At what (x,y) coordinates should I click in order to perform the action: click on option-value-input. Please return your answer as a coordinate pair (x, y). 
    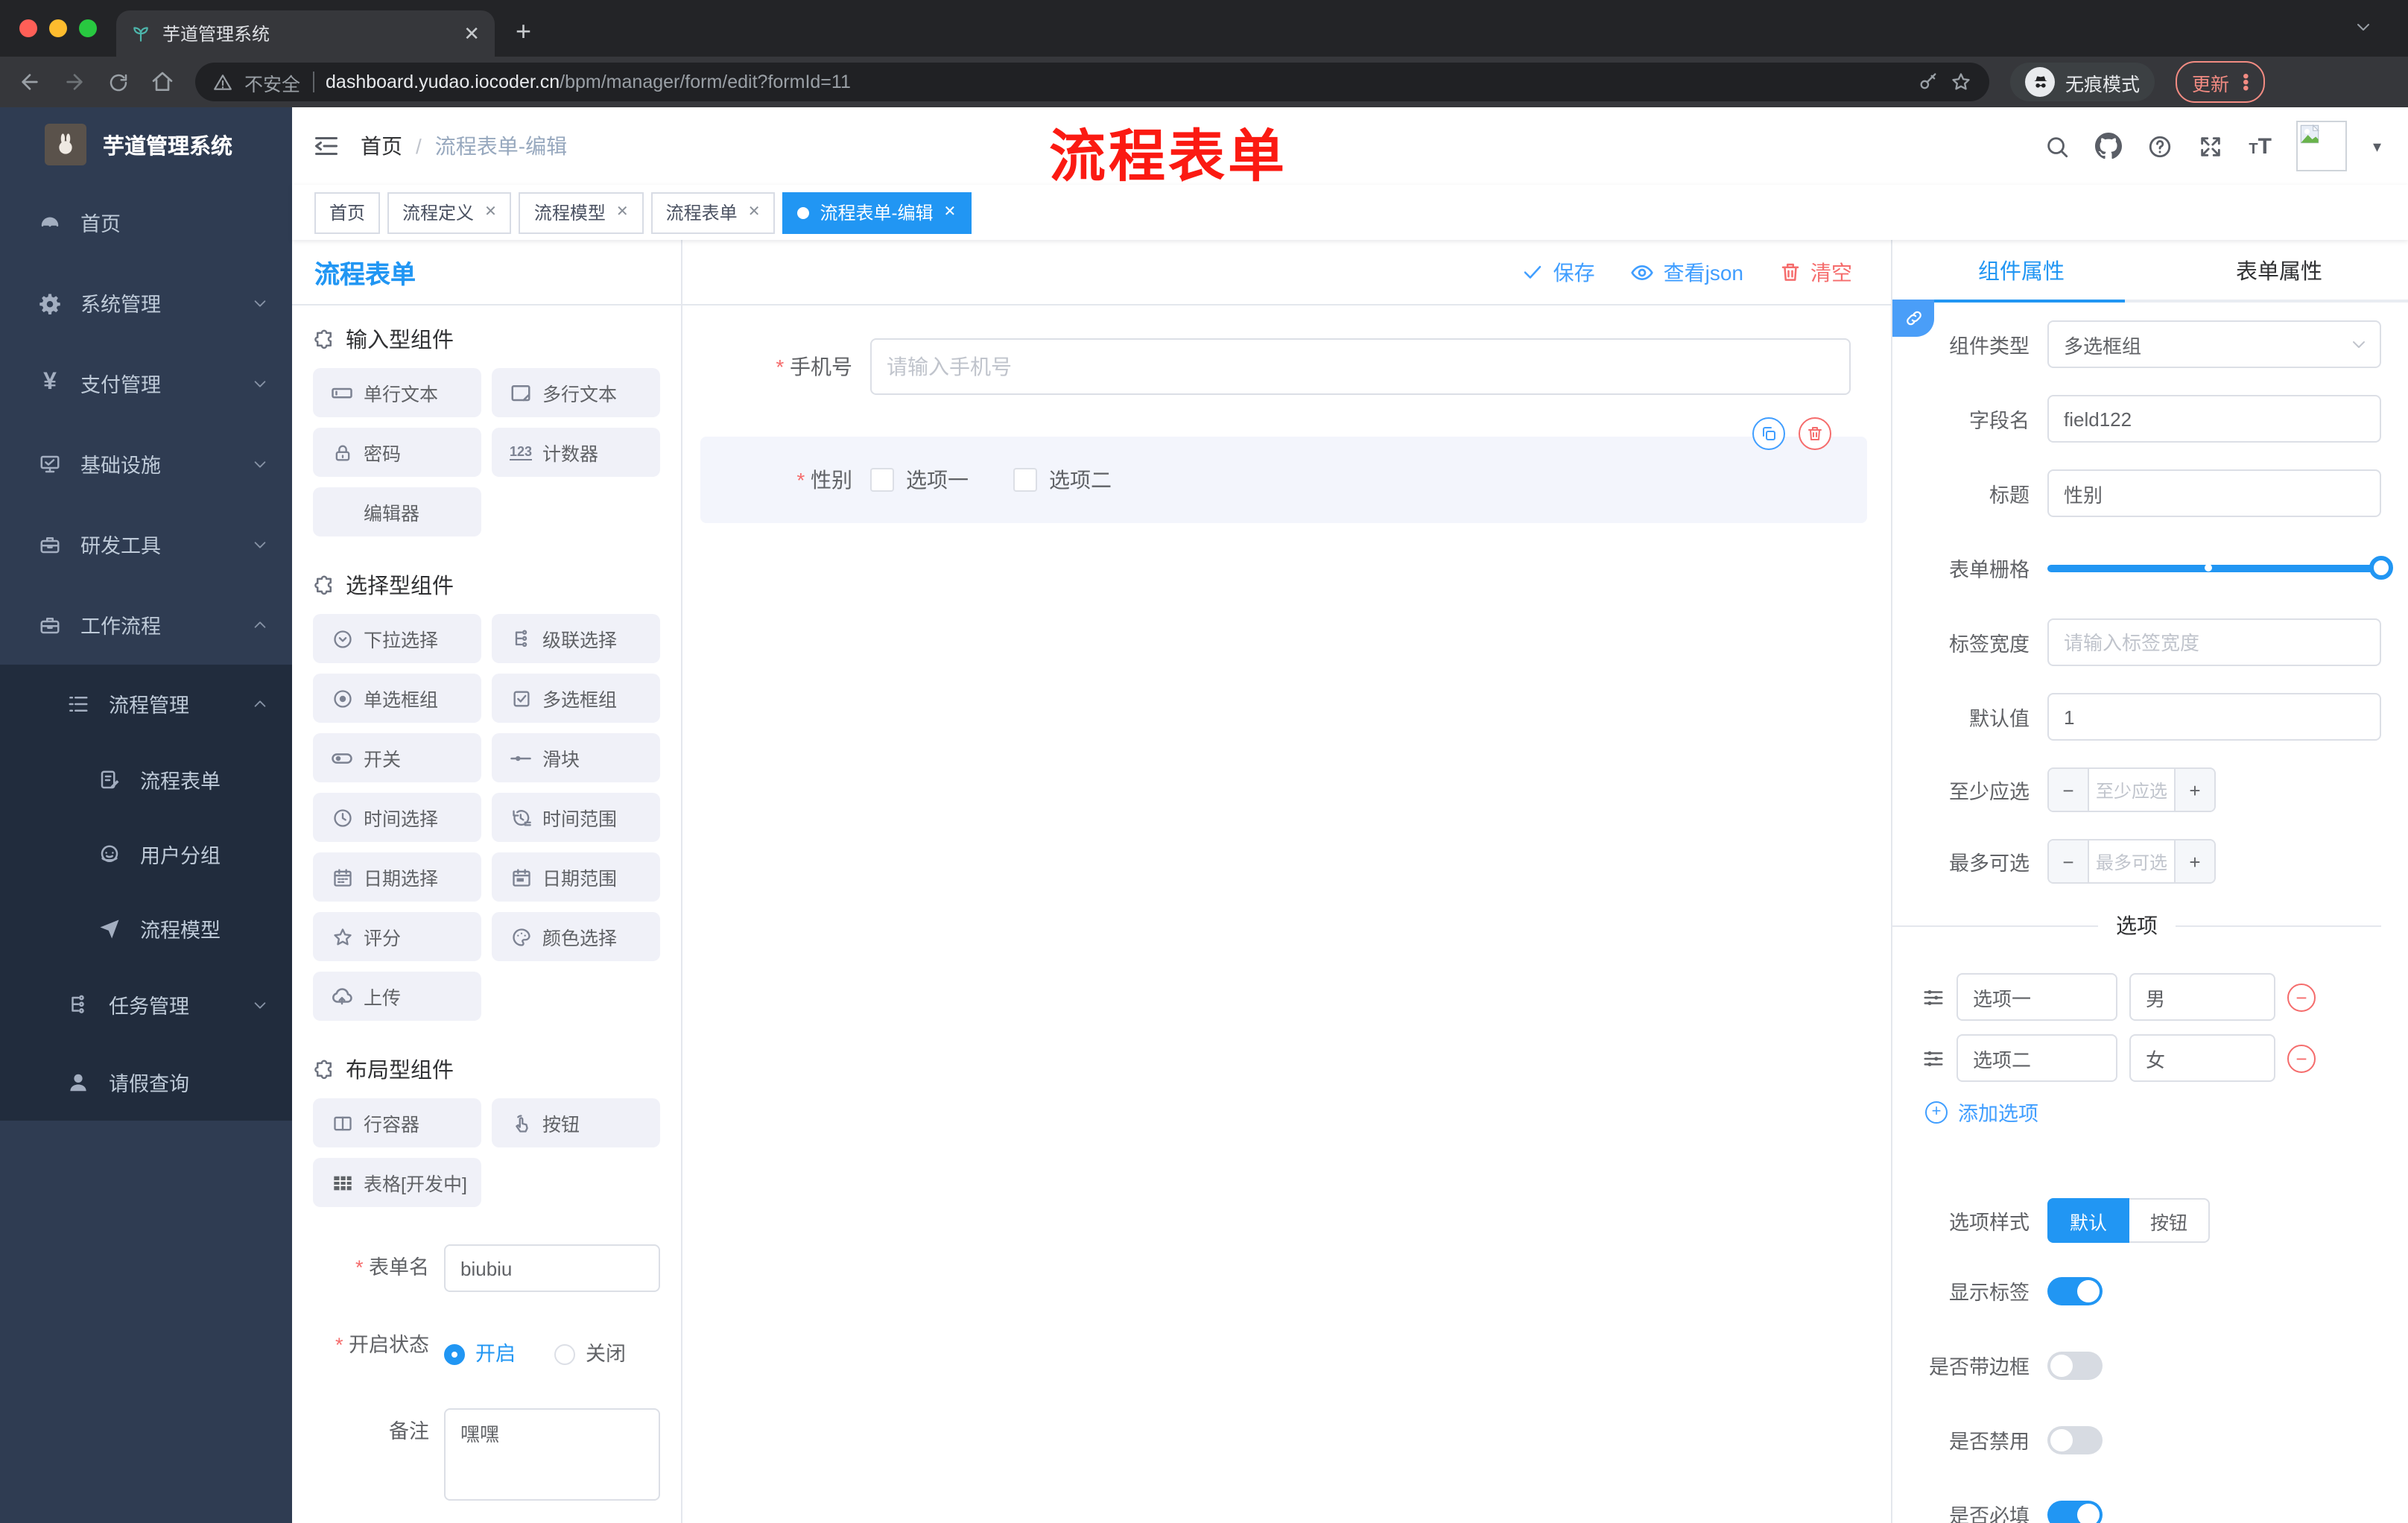
    Looking at the image, I should click on (2202, 997).